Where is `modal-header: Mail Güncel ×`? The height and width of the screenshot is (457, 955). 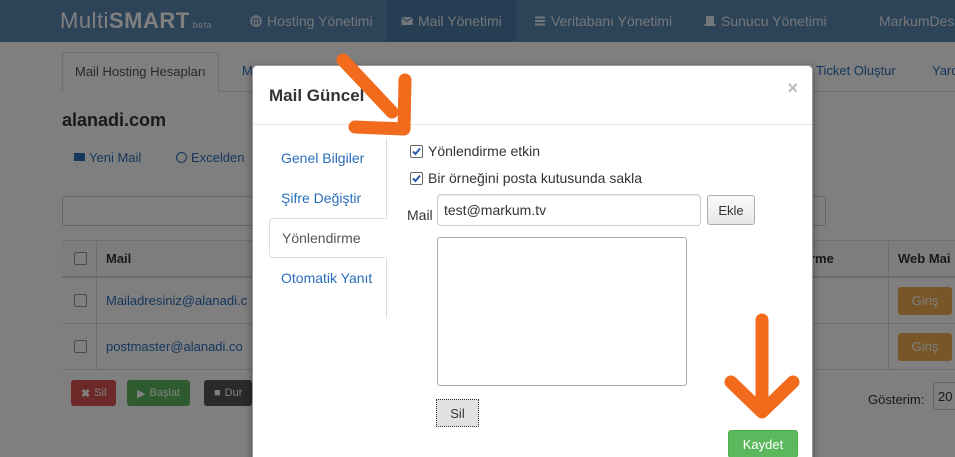 modal-header: Mail Güncel × is located at coordinates (532, 95).